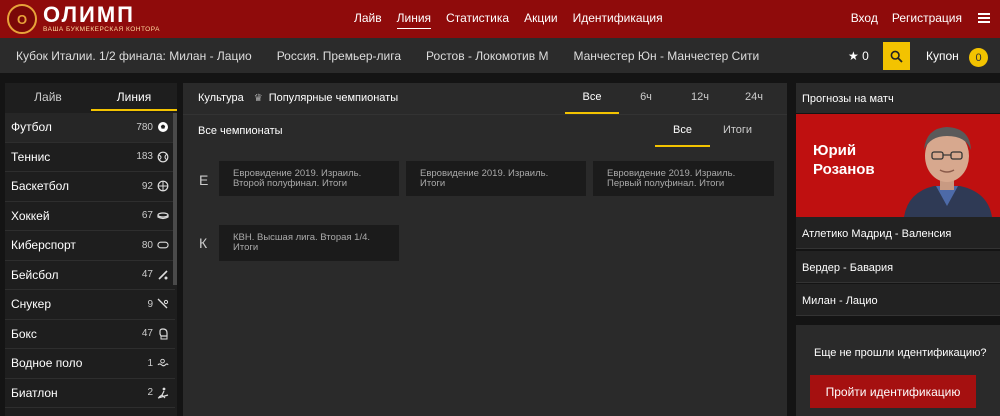  I want to click on championship-card: КВН. Высшая лига. Вторая 1/4. Итоги, so click(309, 243).